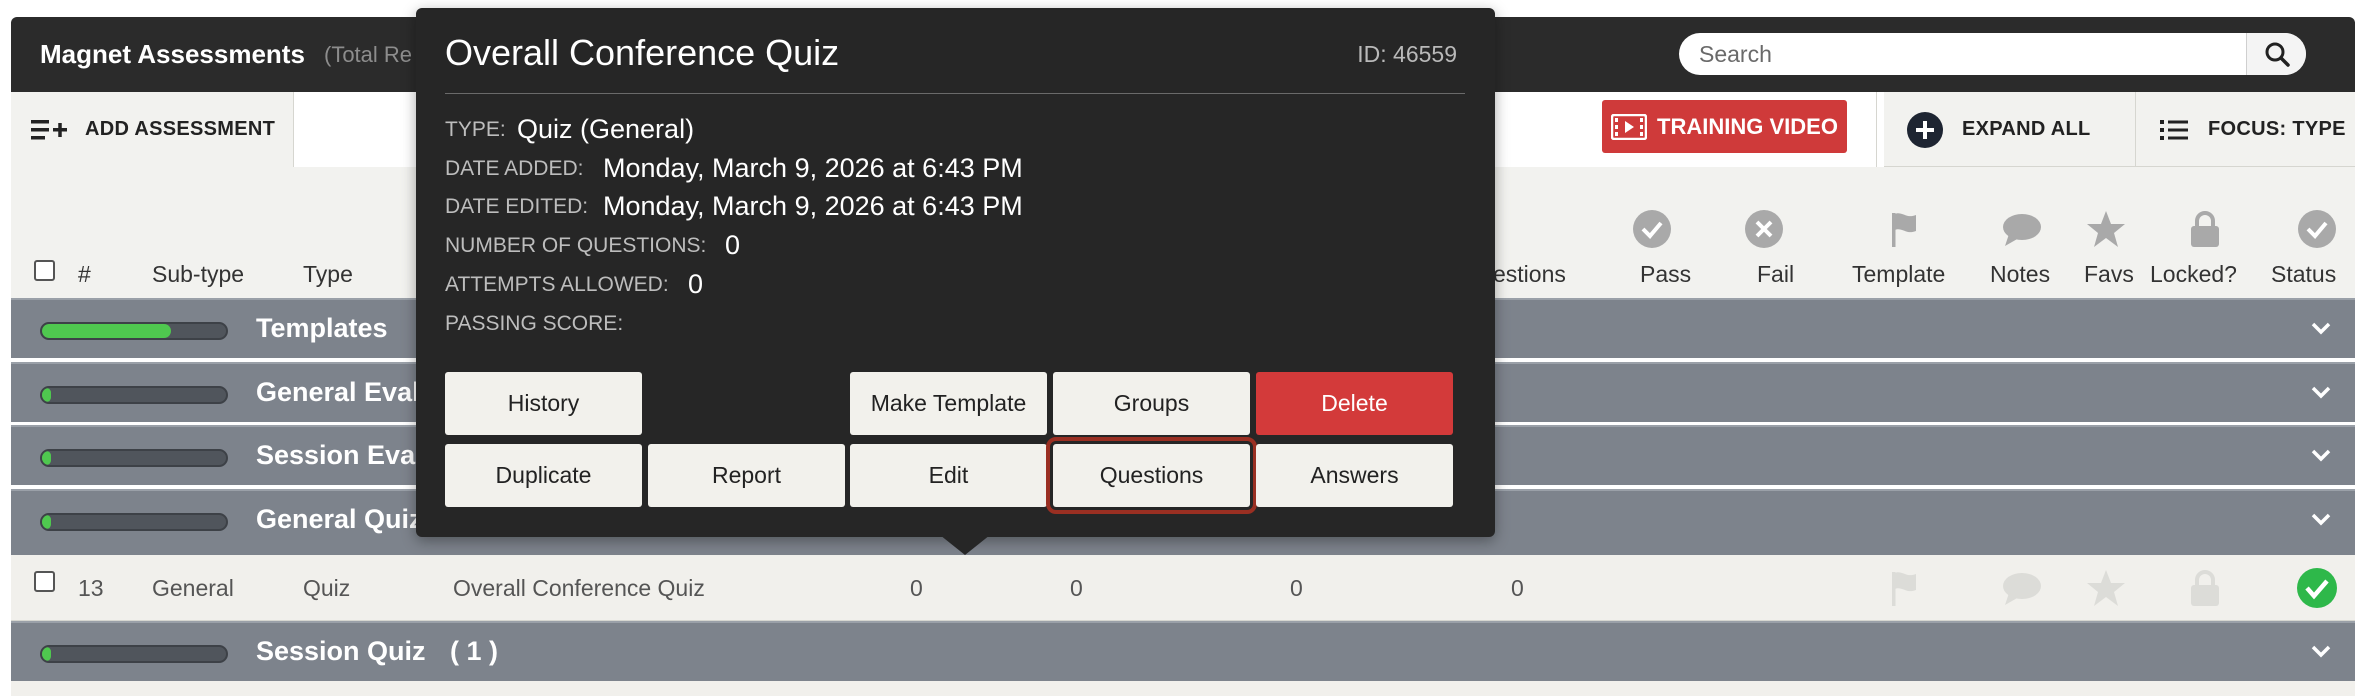 Image resolution: width=2366 pixels, height=696 pixels. What do you see at coordinates (338, 392) in the screenshot?
I see `group-label: General Eval` at bounding box center [338, 392].